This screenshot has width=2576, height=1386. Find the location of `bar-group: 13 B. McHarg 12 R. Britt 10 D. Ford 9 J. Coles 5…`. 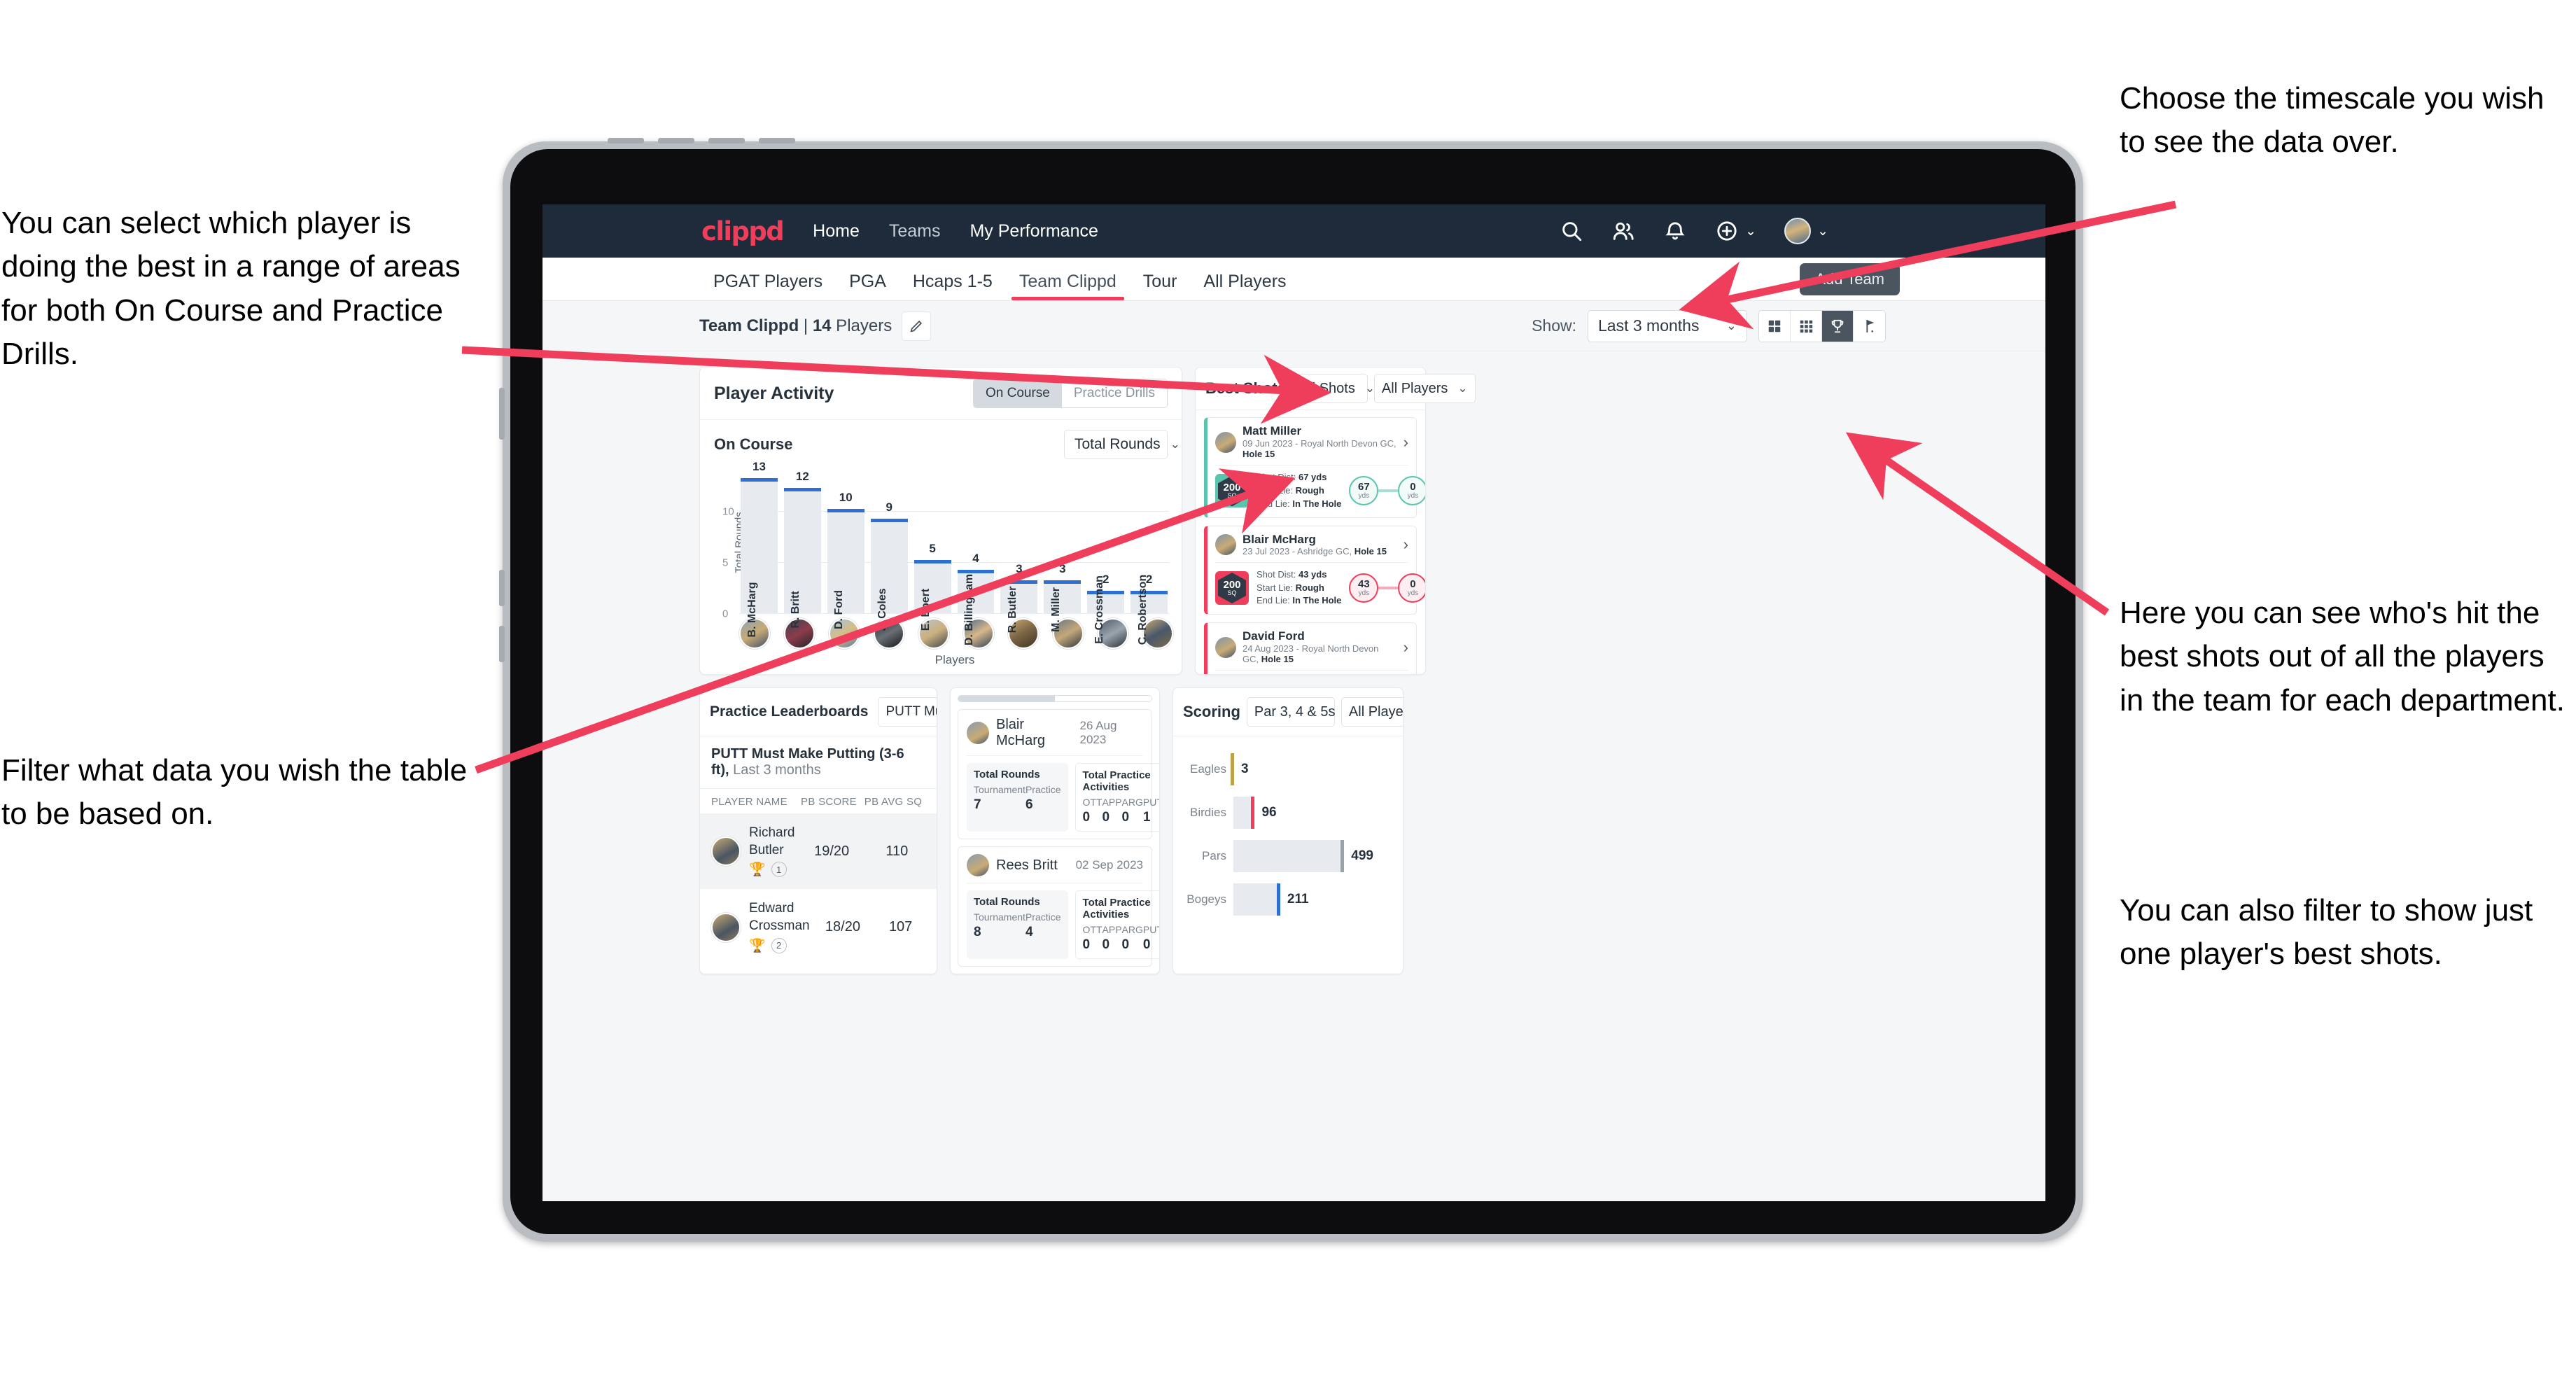

bar-group: 13 B. McHarg 12 R. Britt 10 D. Ford 9 J. Coles 5… is located at coordinates (954, 552).